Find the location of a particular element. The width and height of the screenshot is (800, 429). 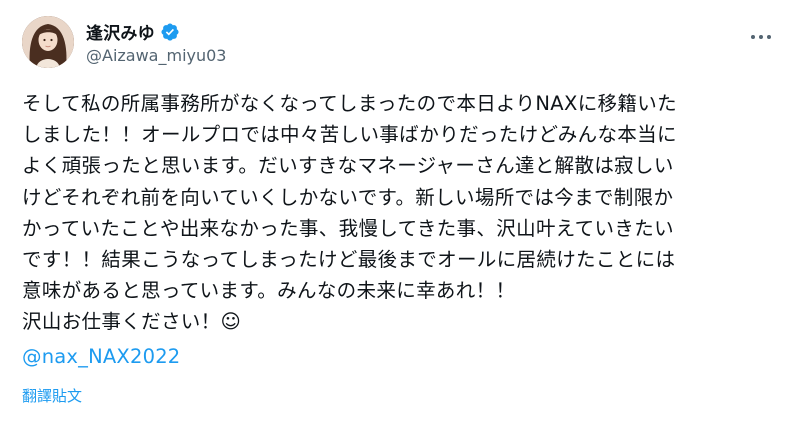

tweet-text-line: 沢山お仕事ください！☺ is located at coordinates (132, 322).